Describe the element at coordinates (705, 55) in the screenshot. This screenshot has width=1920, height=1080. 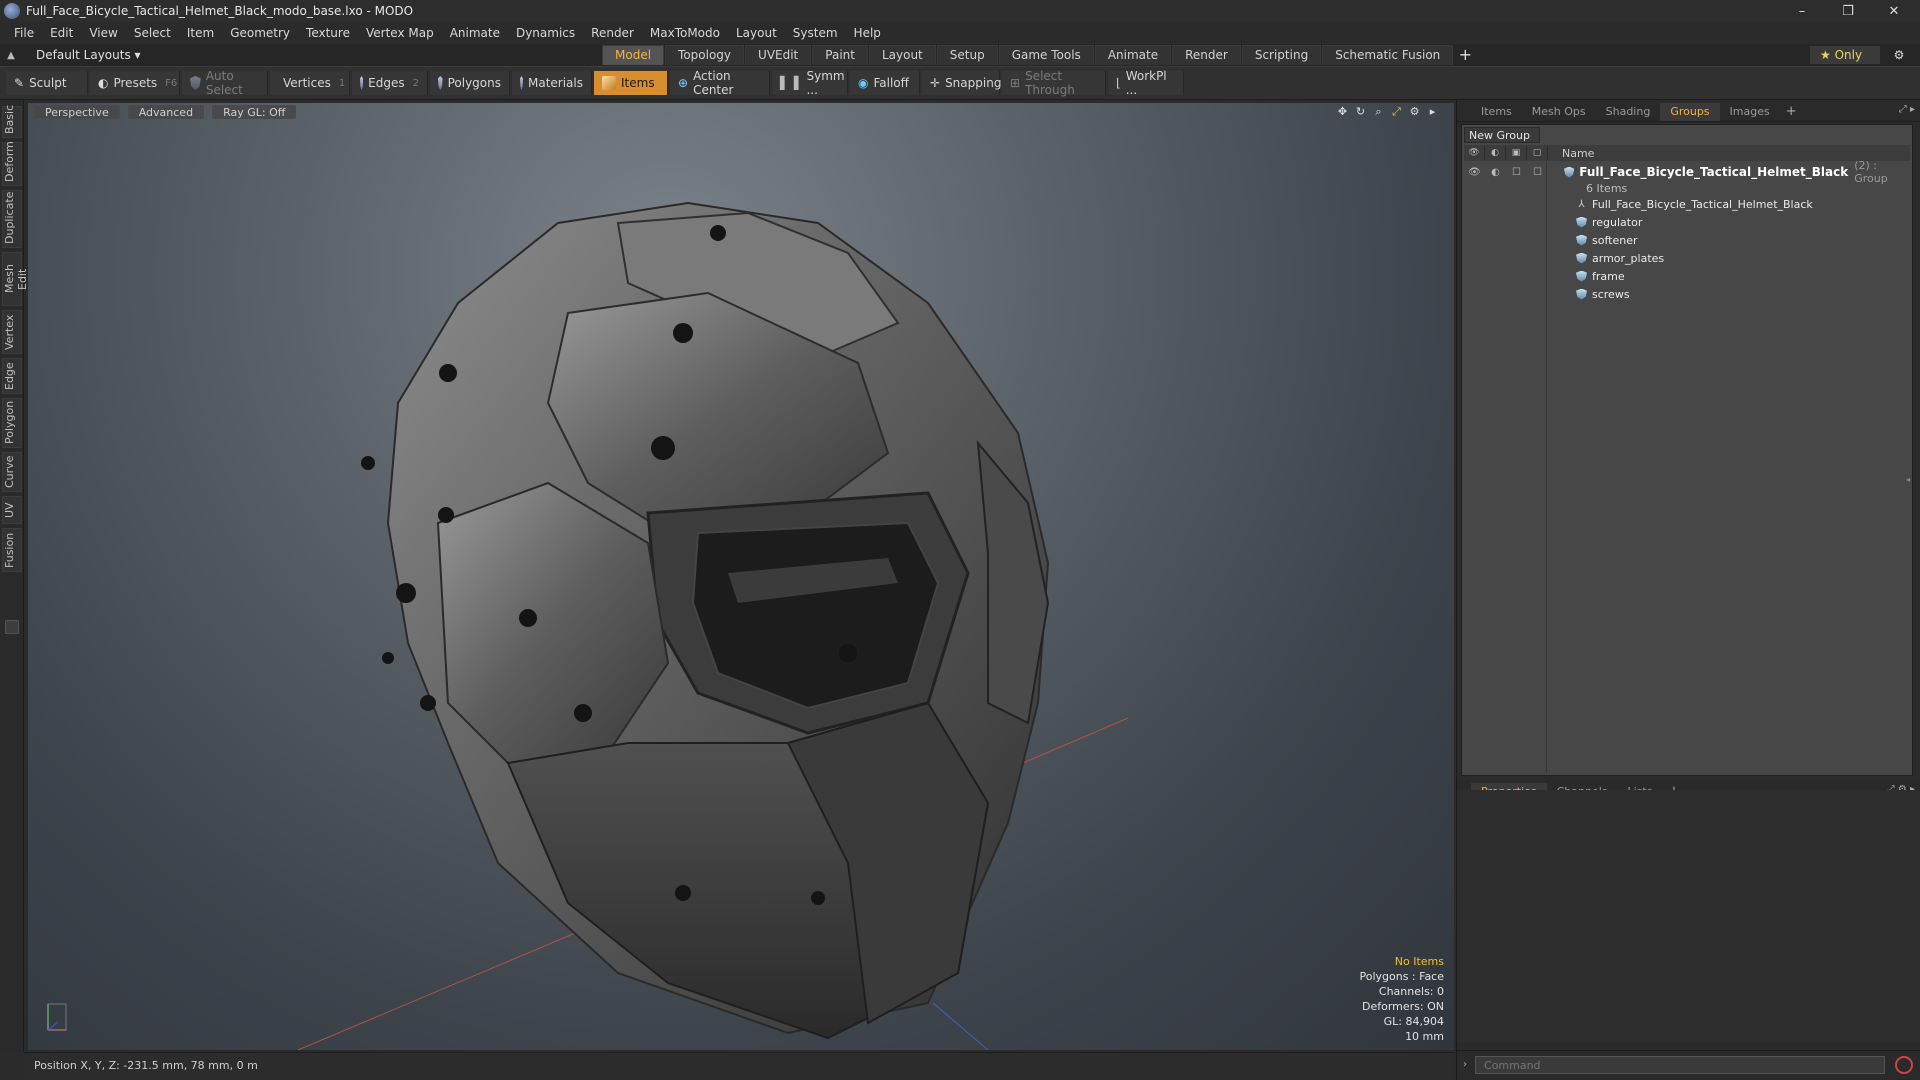
I see `tab-topology: Topology` at that location.